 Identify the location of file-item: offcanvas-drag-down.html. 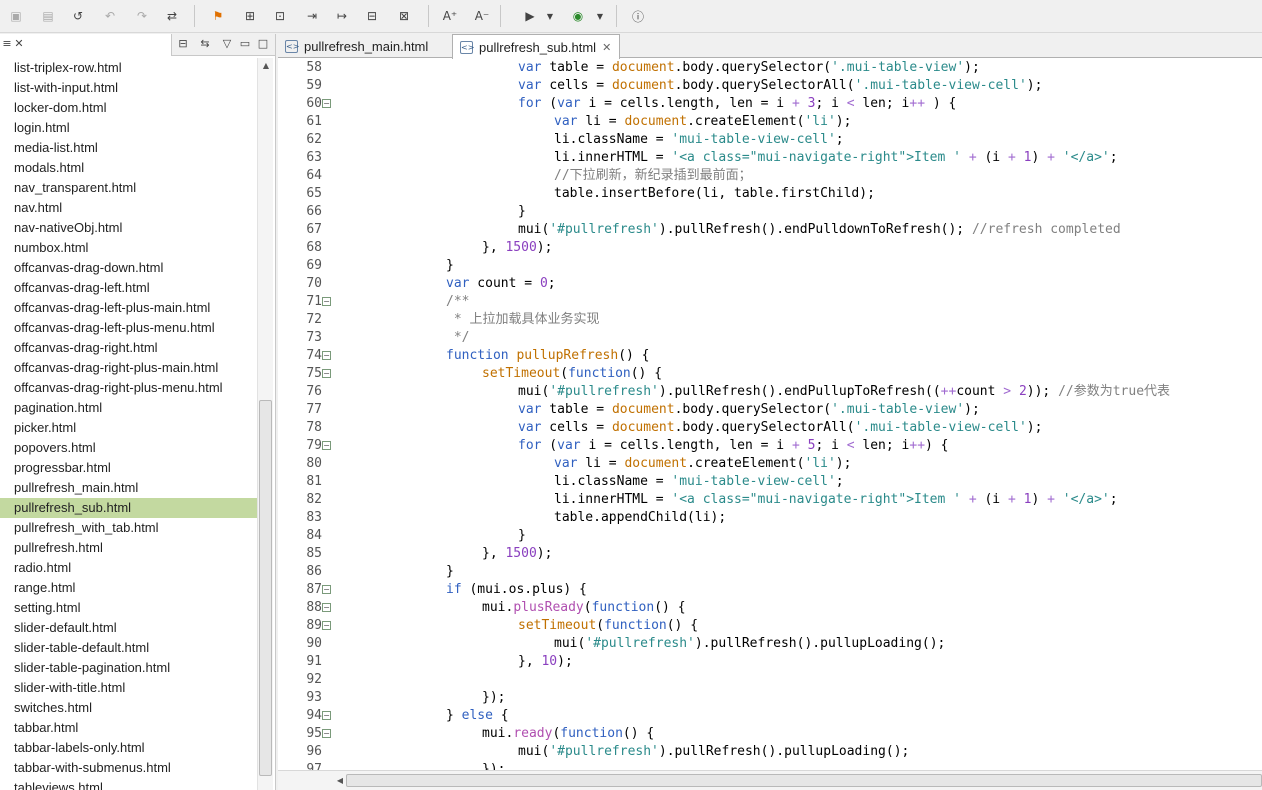
(128, 268).